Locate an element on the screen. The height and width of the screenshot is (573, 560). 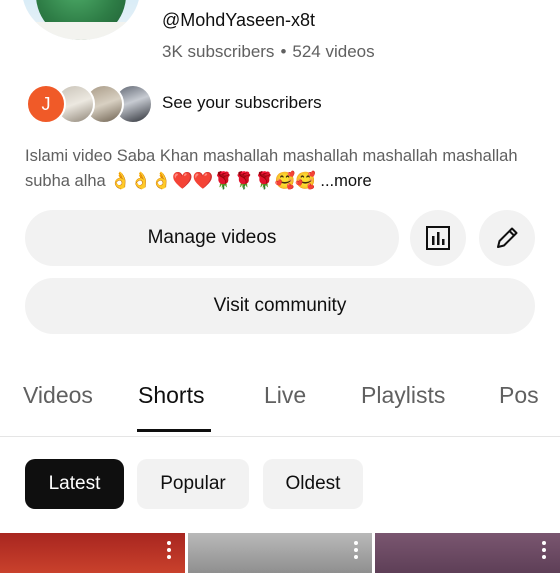
edit-channel-button is located at coordinates (507, 238).